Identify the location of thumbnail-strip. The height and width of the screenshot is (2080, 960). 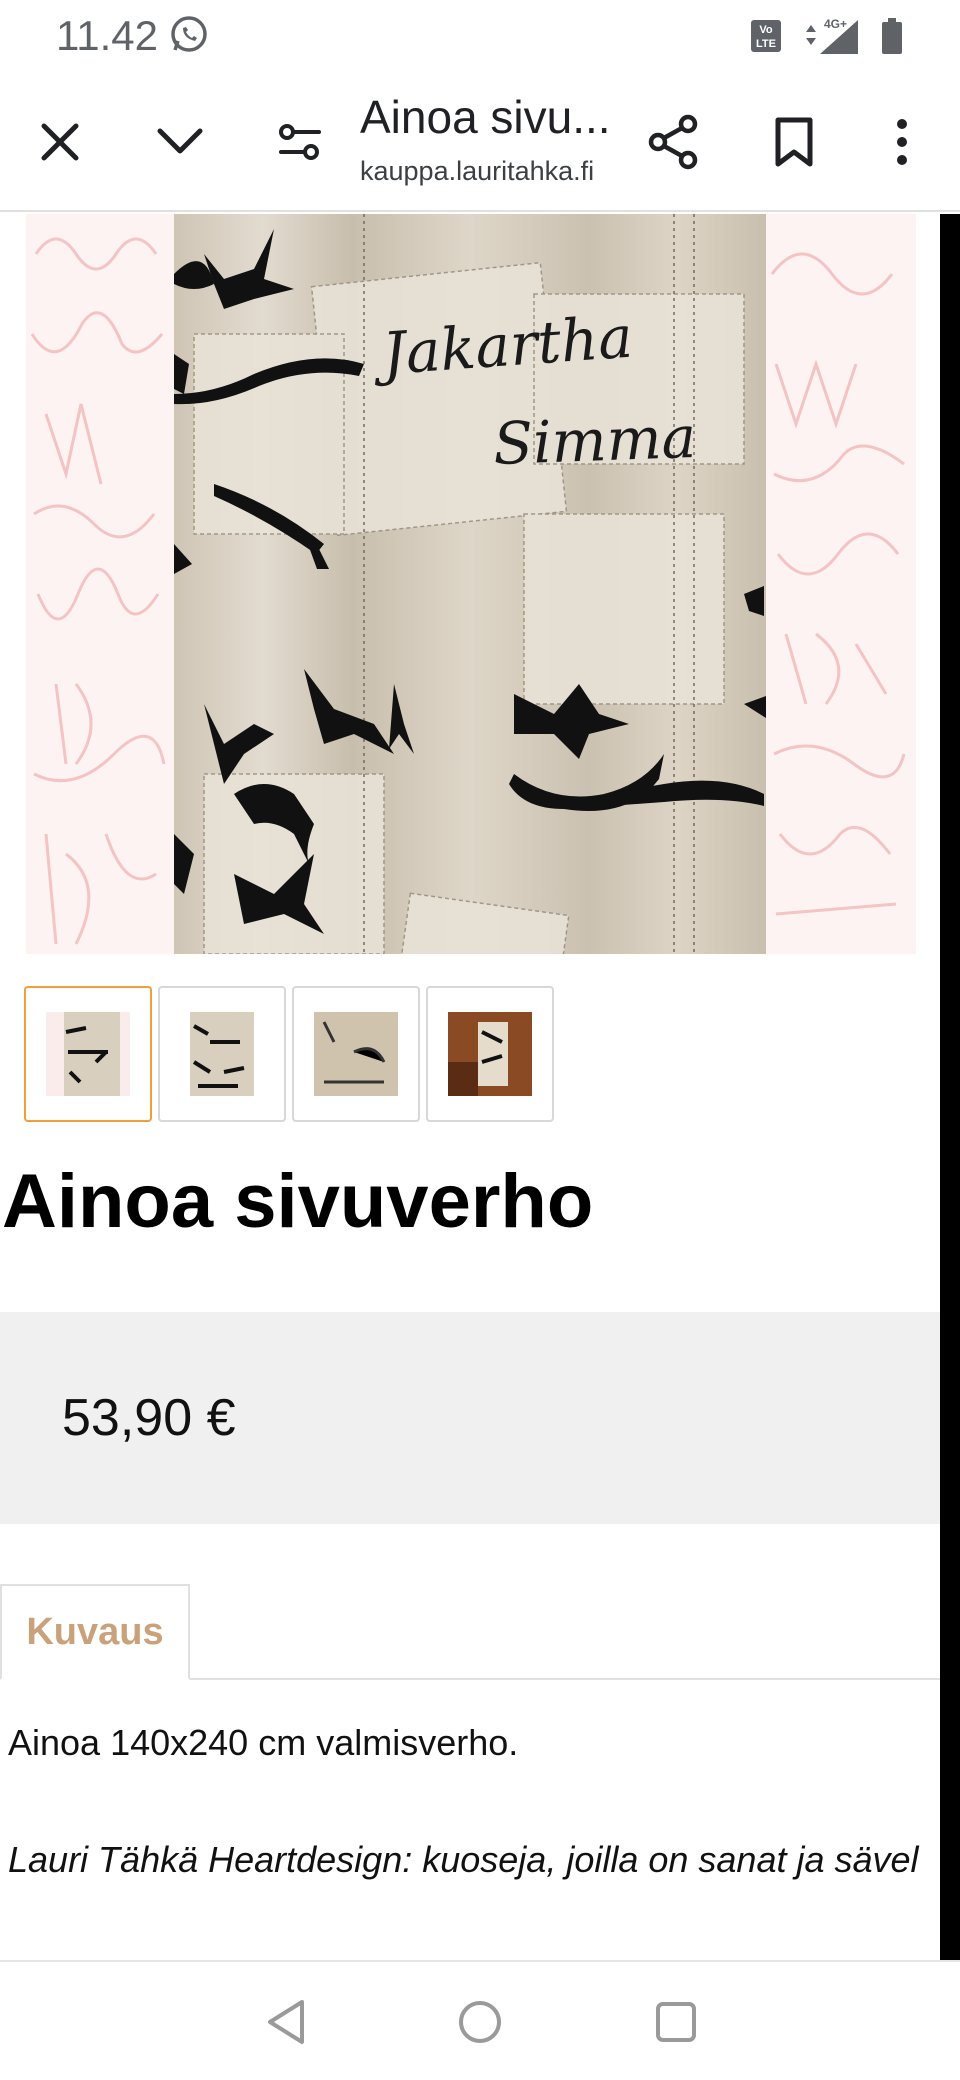
(289, 1054).